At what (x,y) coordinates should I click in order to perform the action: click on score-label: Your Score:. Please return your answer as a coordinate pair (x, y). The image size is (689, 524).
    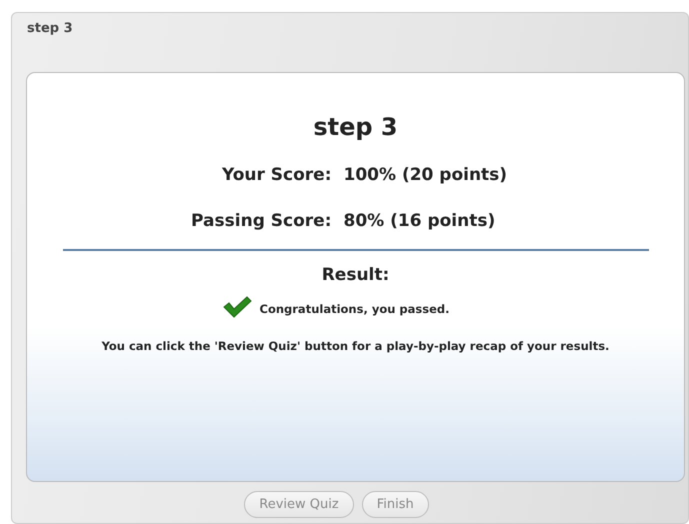
    Looking at the image, I should click on (276, 175).